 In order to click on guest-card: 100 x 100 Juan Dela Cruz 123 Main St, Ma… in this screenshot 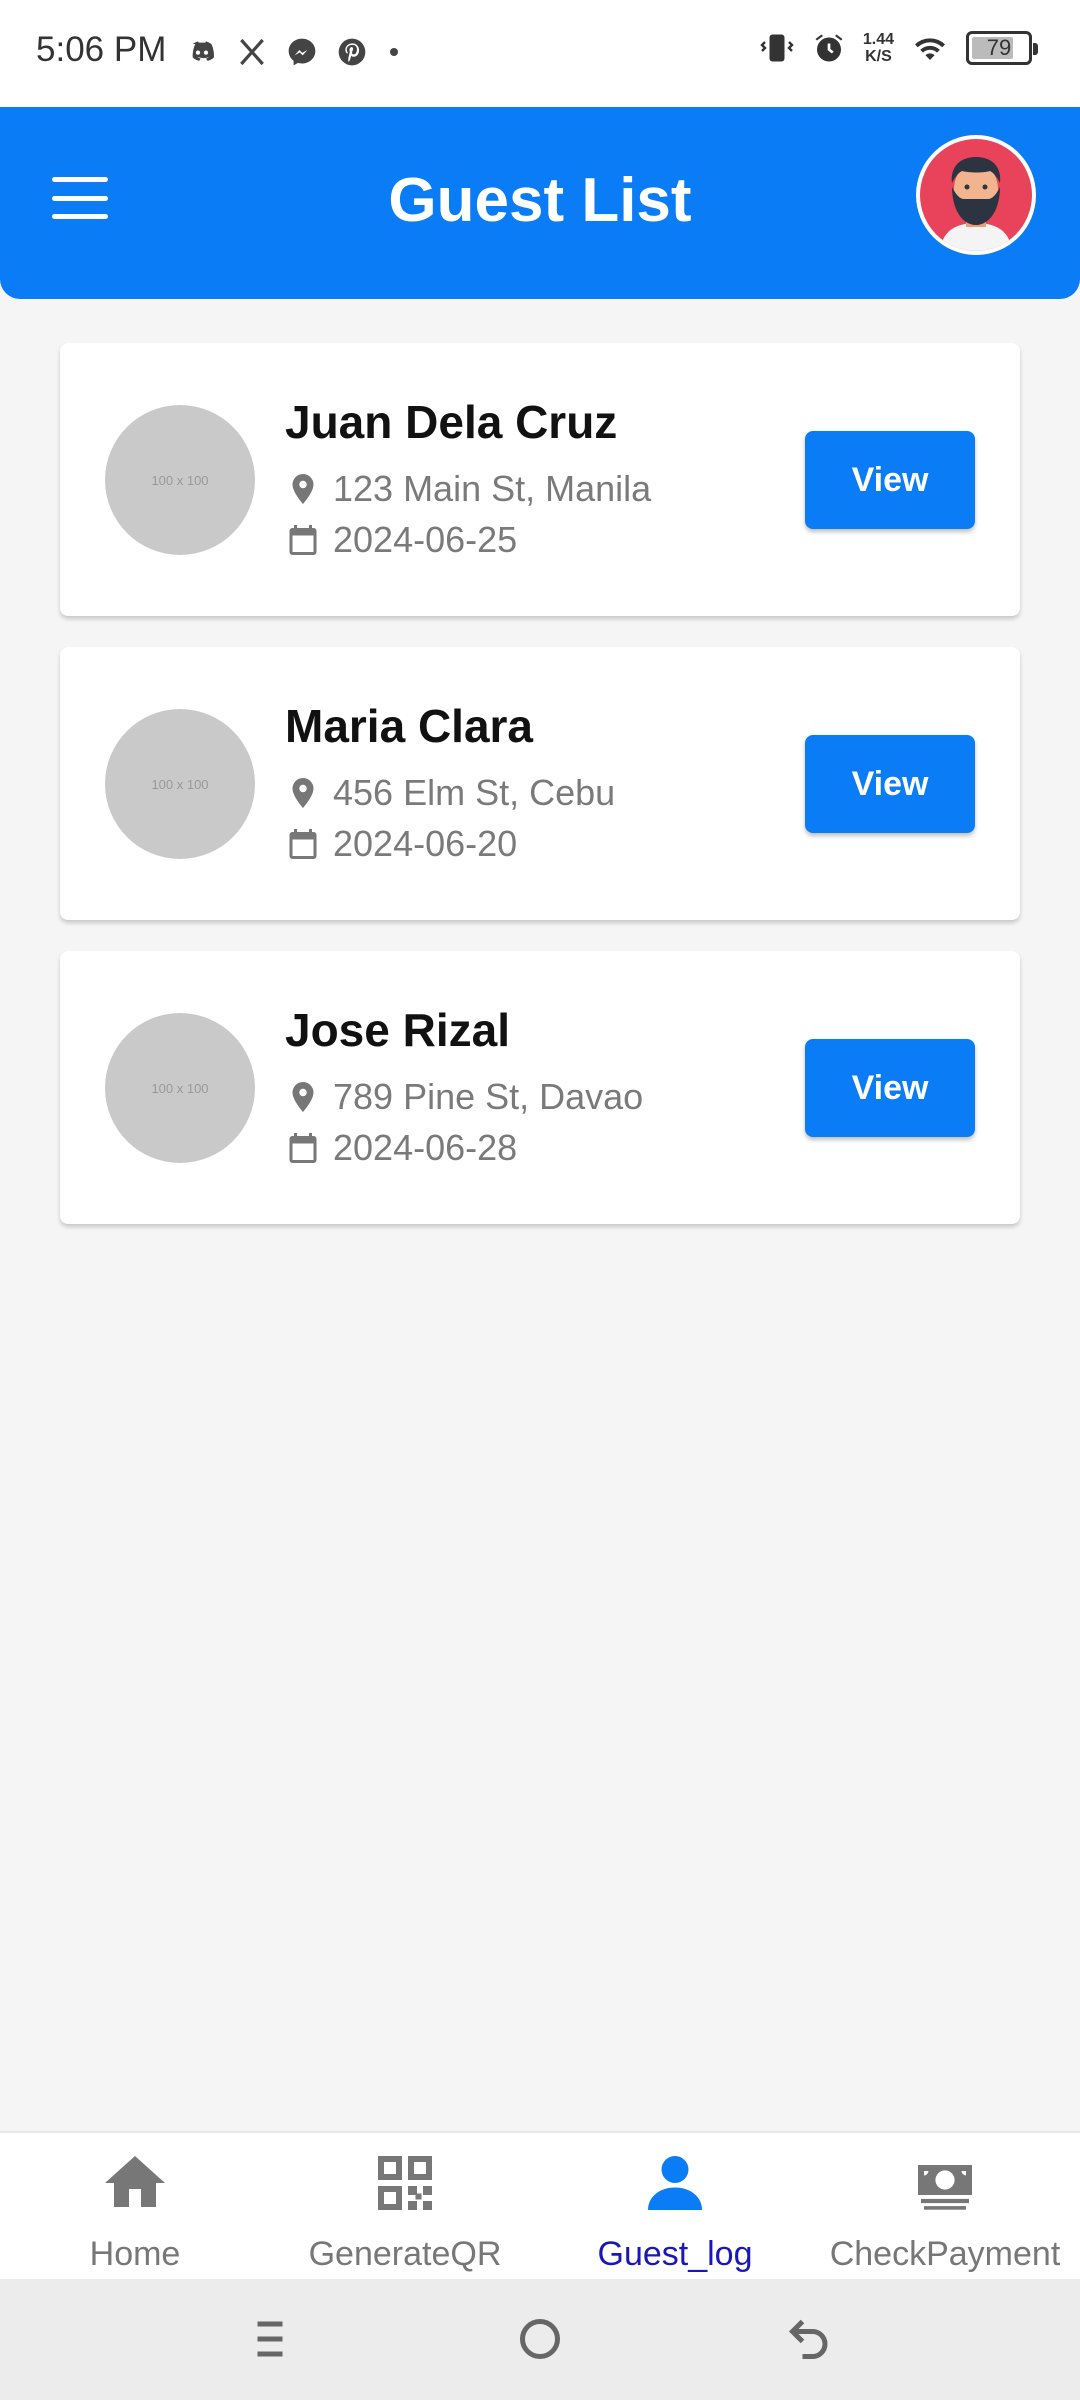, I will do `click(540, 479)`.